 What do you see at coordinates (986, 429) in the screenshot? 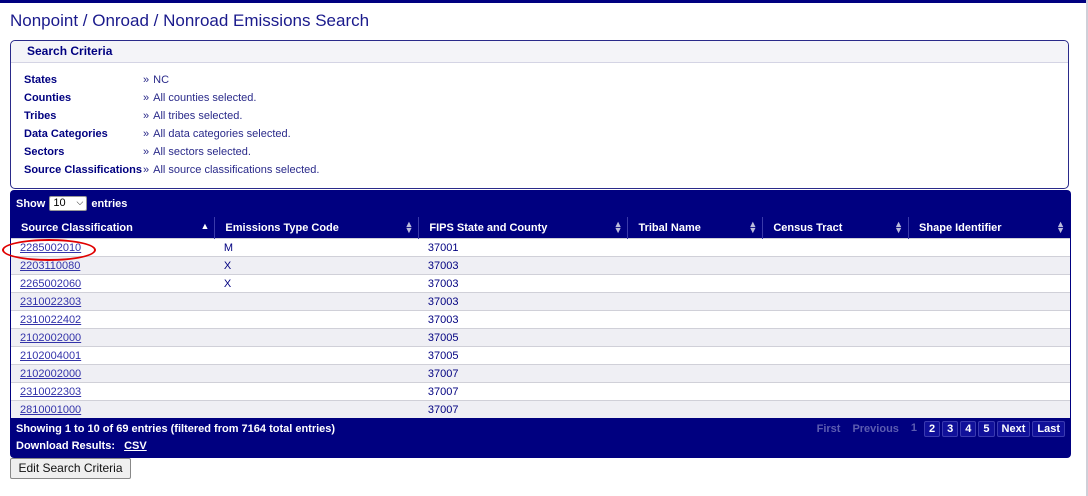
I see `pager-page-5: 5` at bounding box center [986, 429].